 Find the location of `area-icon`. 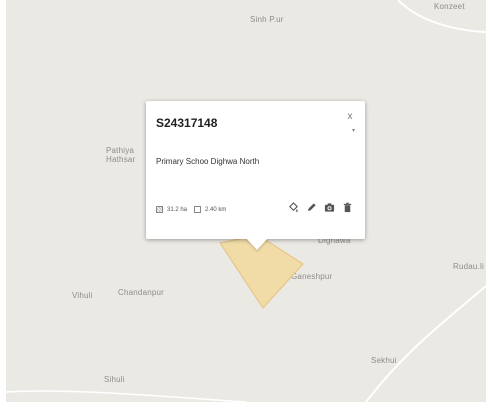

area-icon is located at coordinates (159, 209).